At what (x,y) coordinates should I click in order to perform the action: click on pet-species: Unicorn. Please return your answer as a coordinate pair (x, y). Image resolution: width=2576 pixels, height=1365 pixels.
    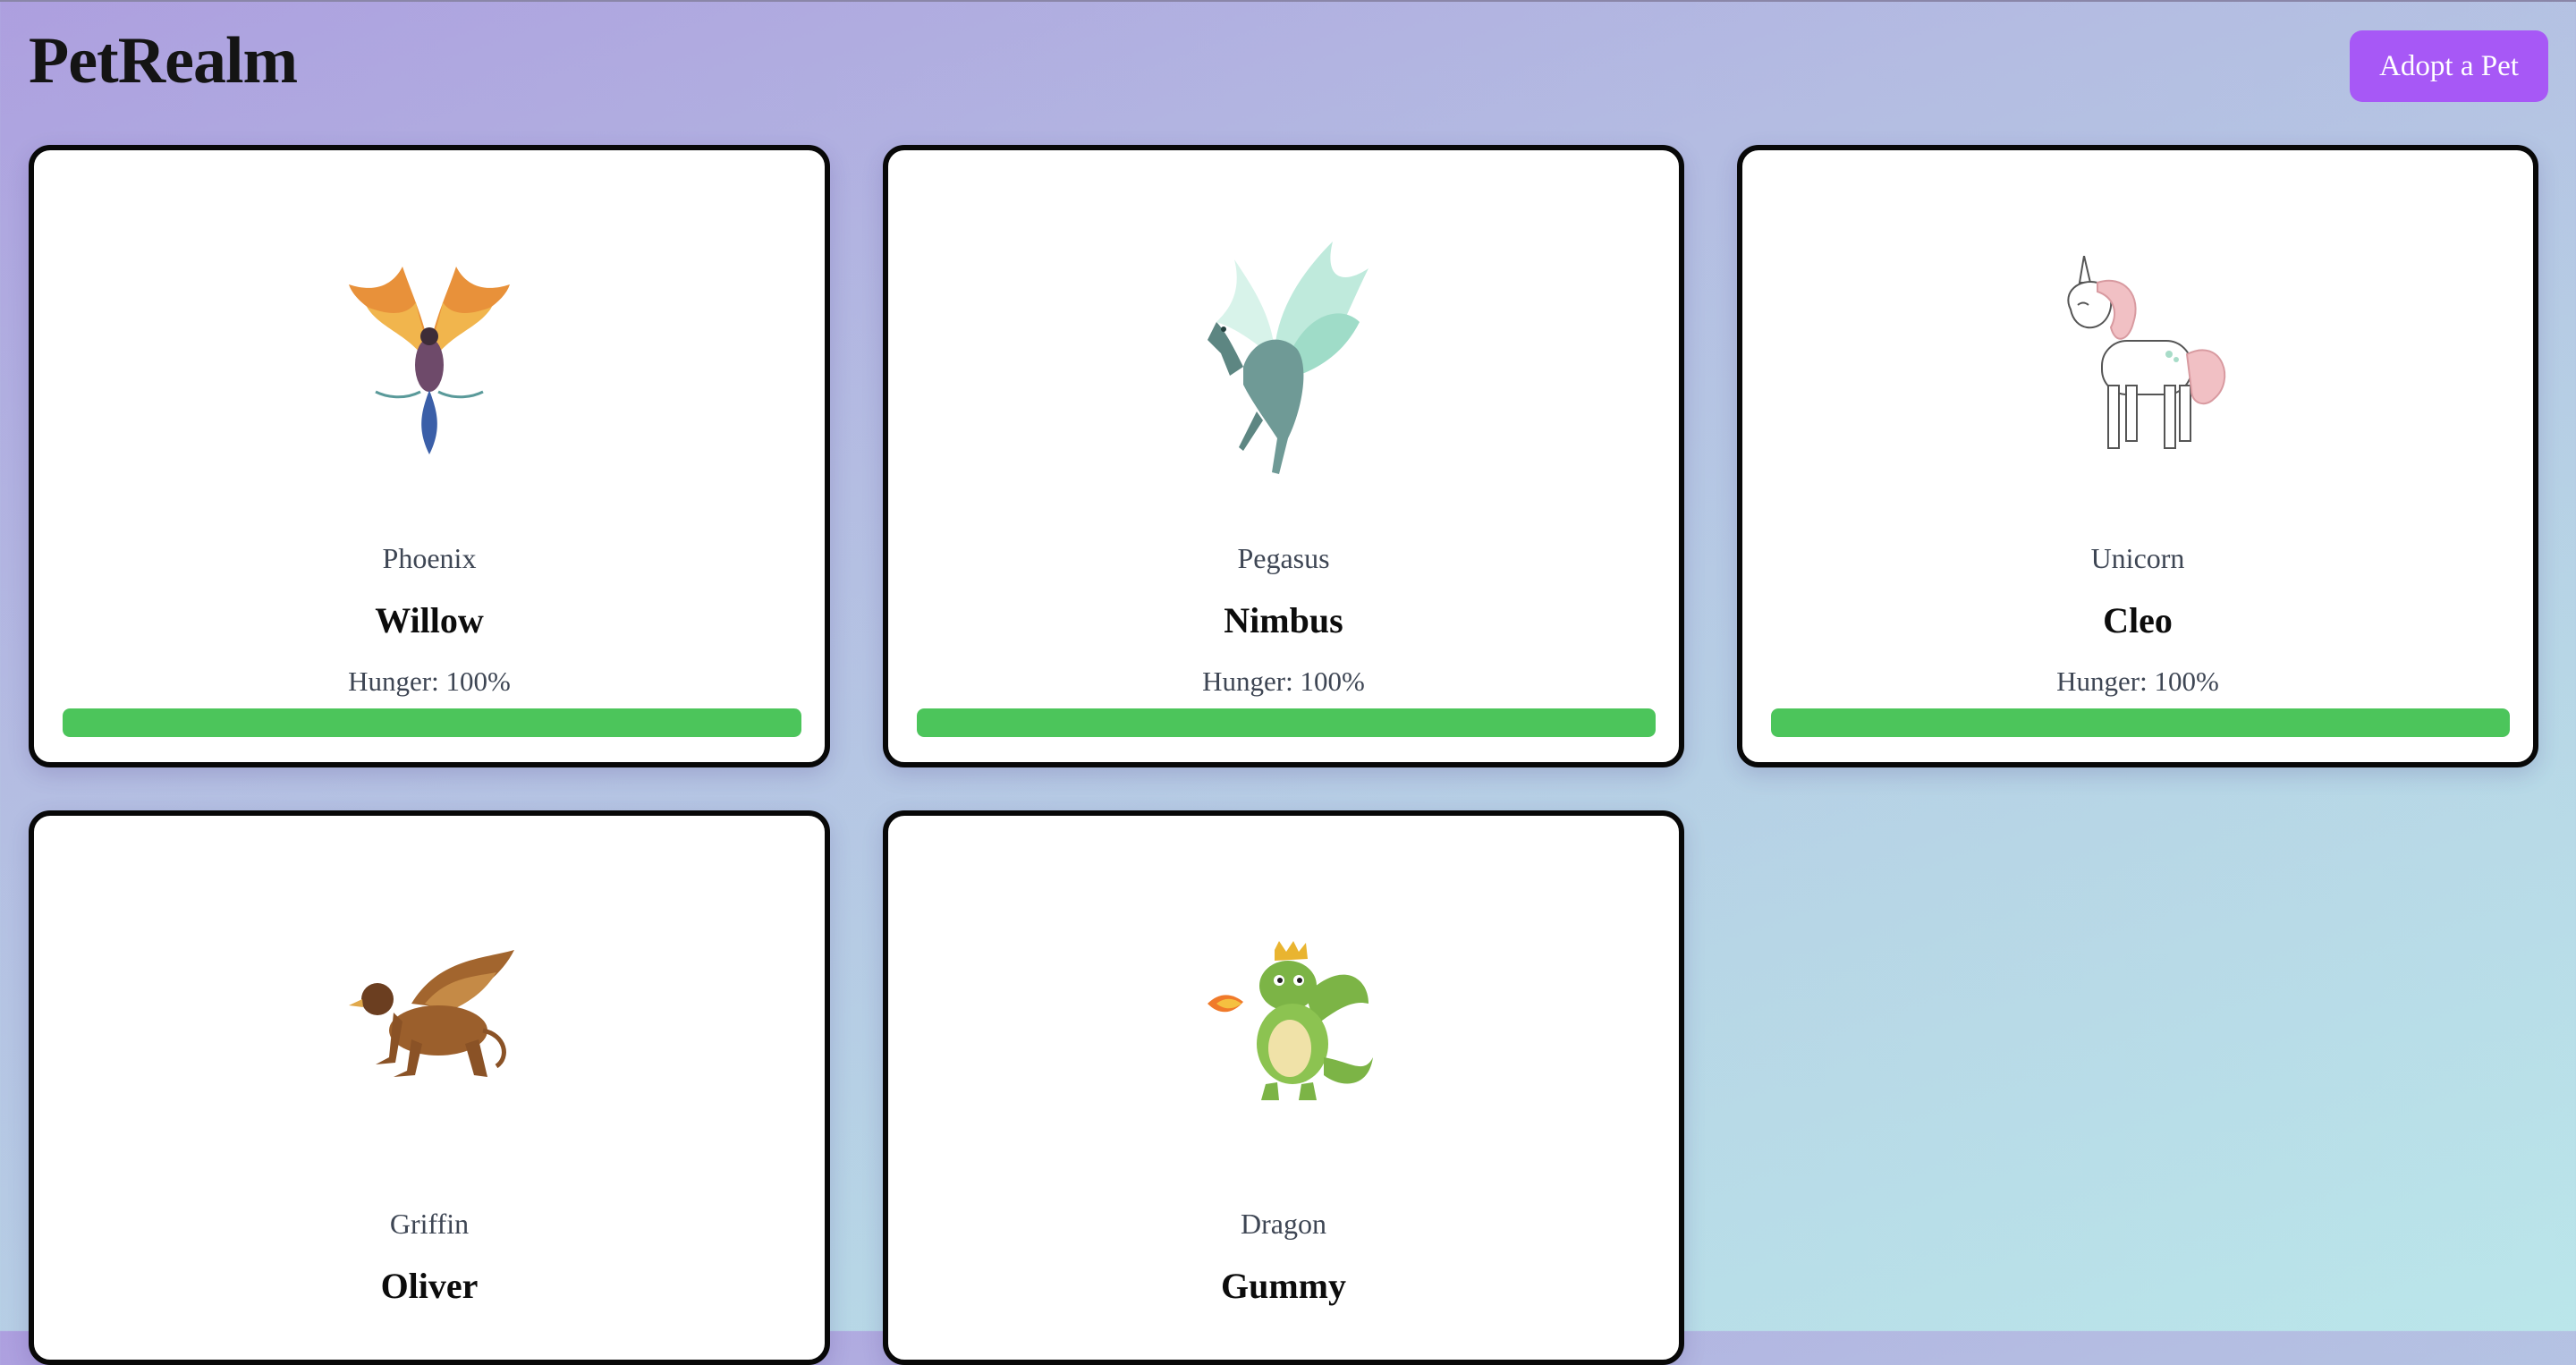
    Looking at the image, I should click on (2137, 558).